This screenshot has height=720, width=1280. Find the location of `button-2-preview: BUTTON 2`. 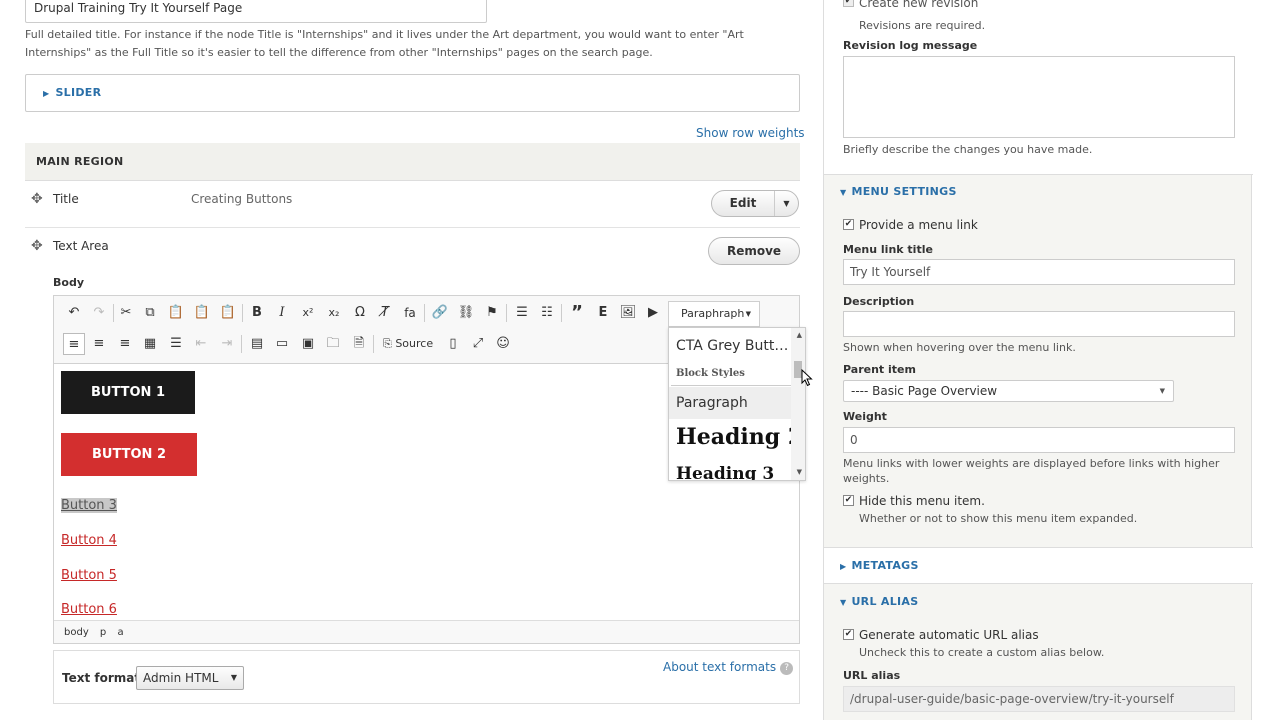

button-2-preview: BUTTON 2 is located at coordinates (129, 454).